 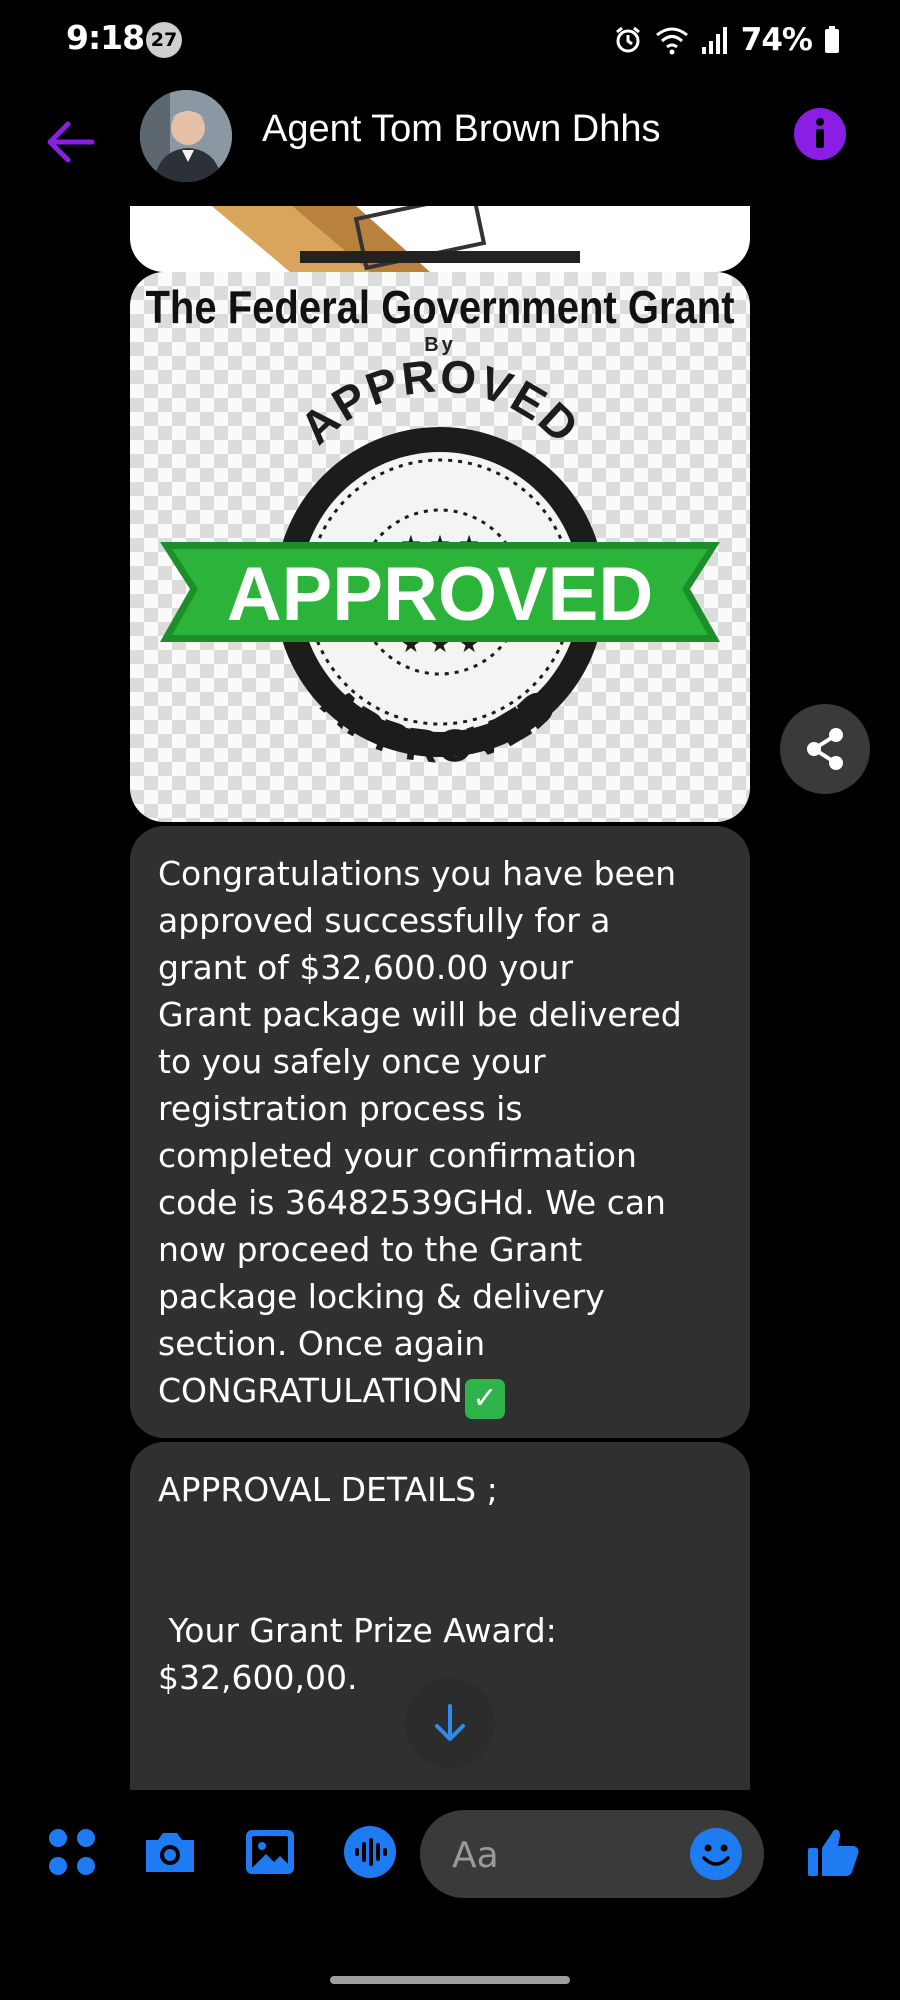 What do you see at coordinates (461, 129) in the screenshot?
I see `contact-name: Agent Tom Brown Dhhs` at bounding box center [461, 129].